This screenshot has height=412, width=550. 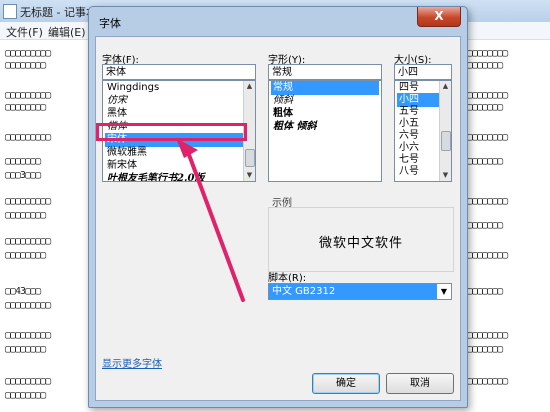 What do you see at coordinates (360, 243) in the screenshot?
I see `sample-text: 微软中文软件` at bounding box center [360, 243].